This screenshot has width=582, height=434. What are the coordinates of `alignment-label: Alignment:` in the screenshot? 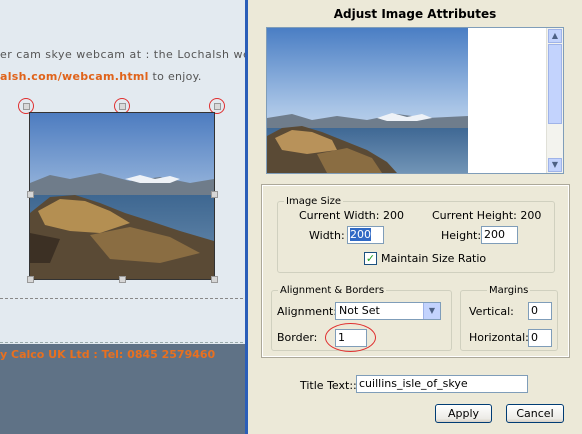 It's located at (307, 311).